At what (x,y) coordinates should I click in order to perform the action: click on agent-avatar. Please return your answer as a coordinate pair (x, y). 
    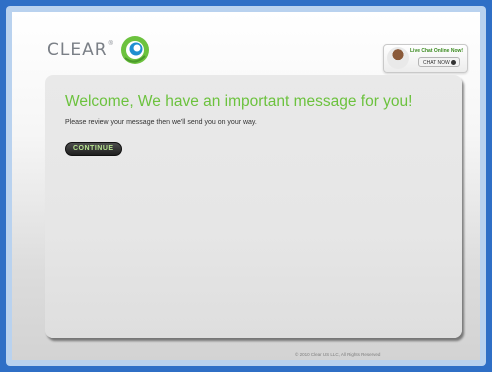
    Looking at the image, I should click on (398, 58).